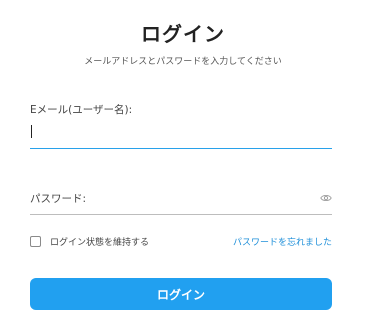  I want to click on forgot-password-link: パスワードを忘れました, so click(282, 241).